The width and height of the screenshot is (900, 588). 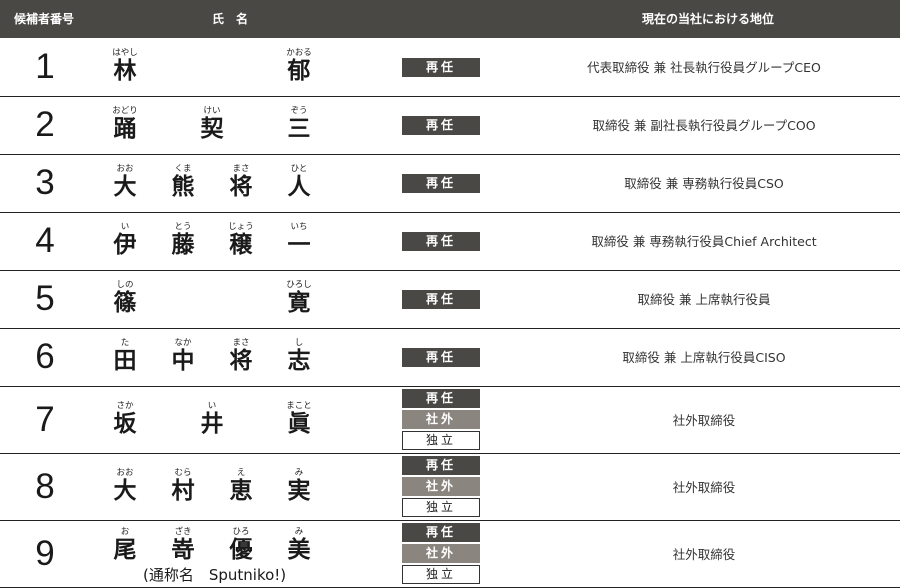 I want to click on name-kanji: 嵜, so click(x=183, y=550).